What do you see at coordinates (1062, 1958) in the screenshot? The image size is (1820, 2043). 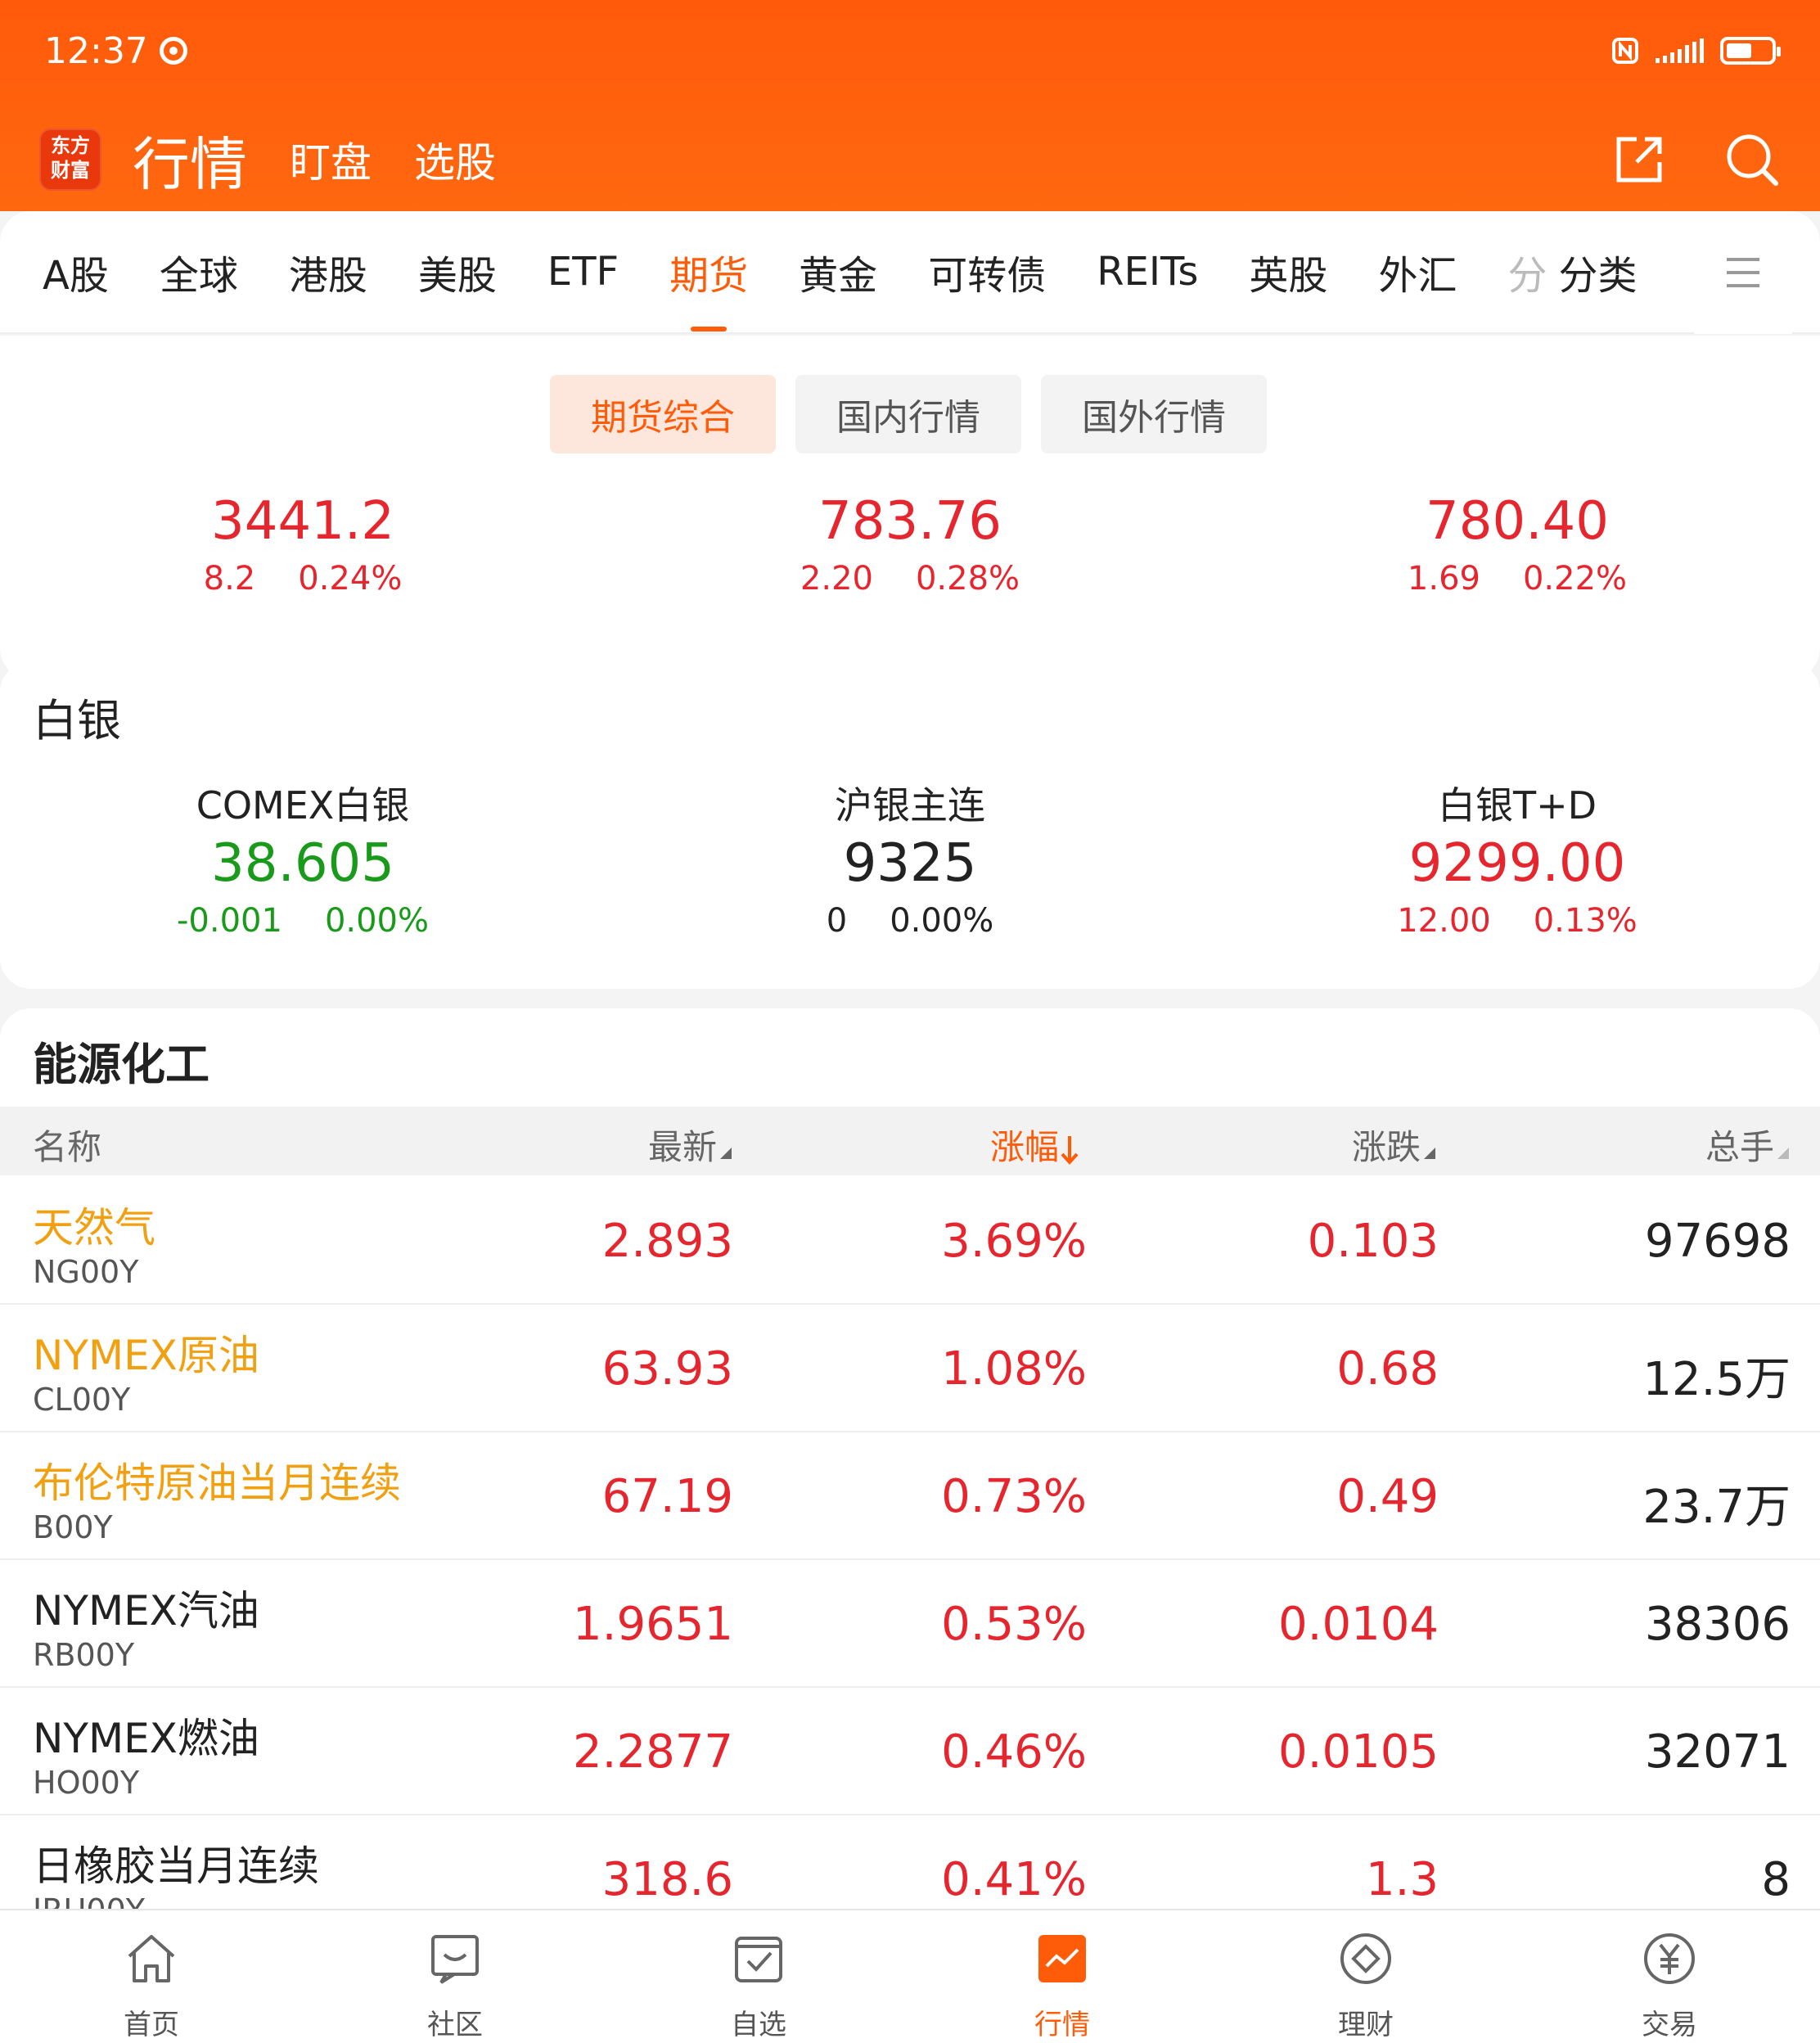 I see `market-icon` at bounding box center [1062, 1958].